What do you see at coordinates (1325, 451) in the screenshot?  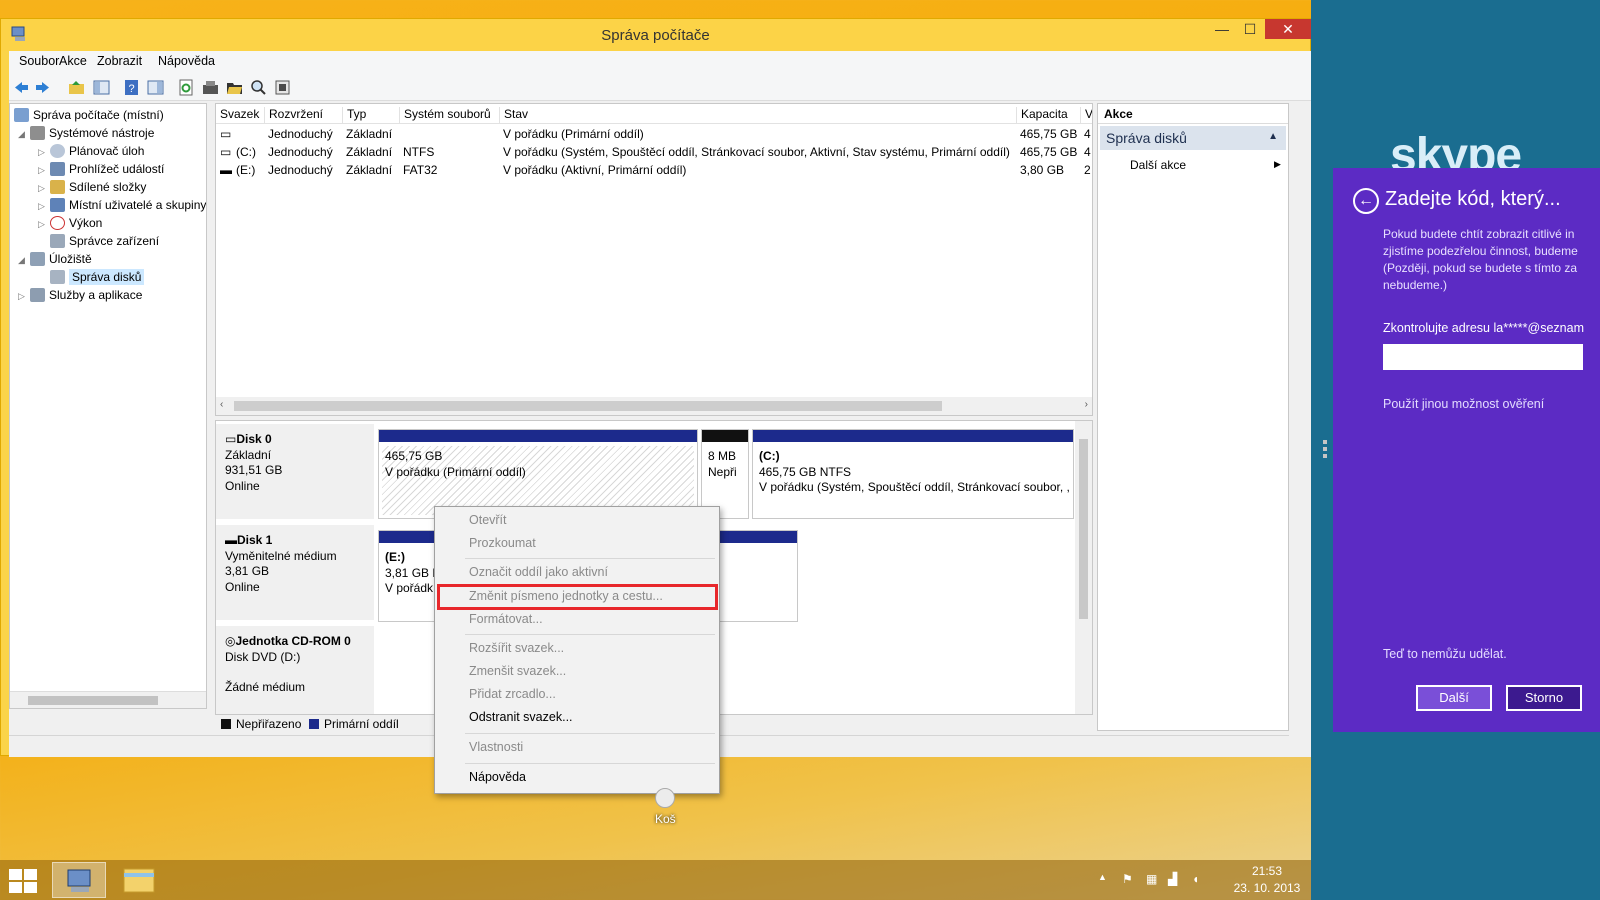 I see `snap-divider-grip` at bounding box center [1325, 451].